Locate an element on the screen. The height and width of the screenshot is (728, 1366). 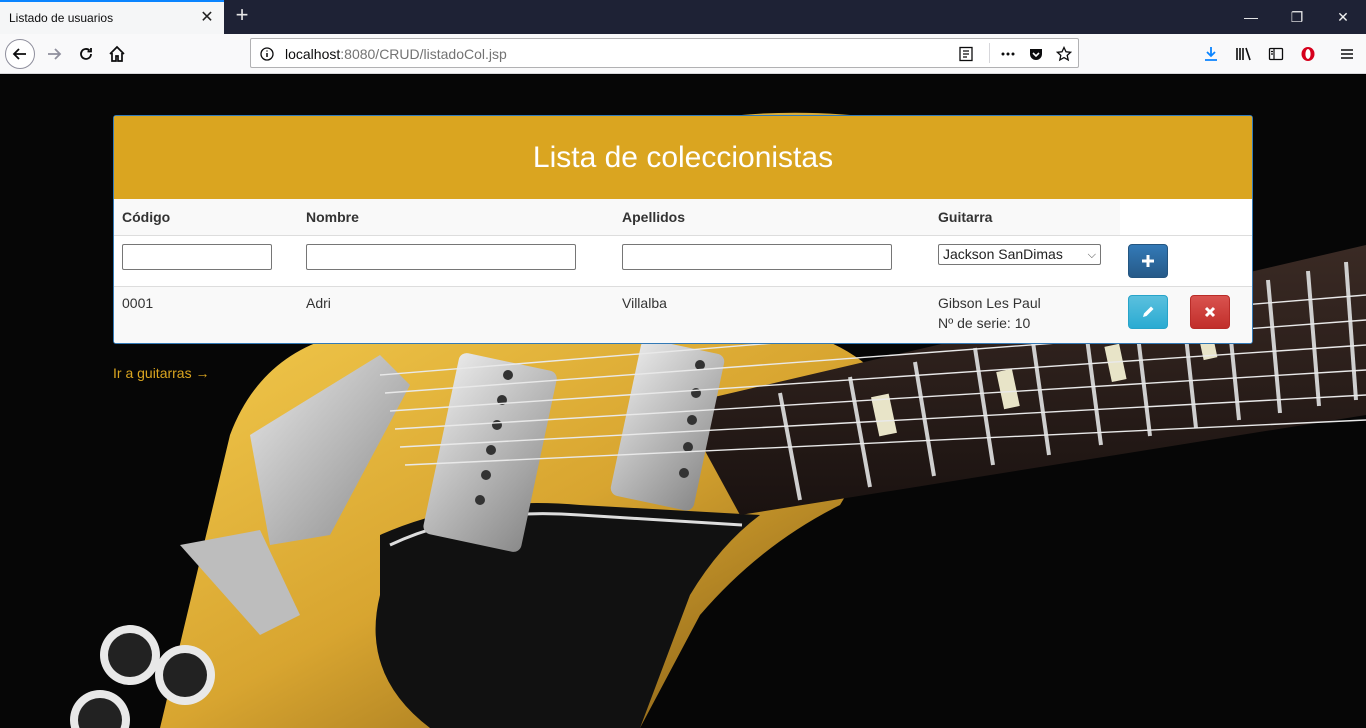
delete-cell is located at coordinates (1217, 314).